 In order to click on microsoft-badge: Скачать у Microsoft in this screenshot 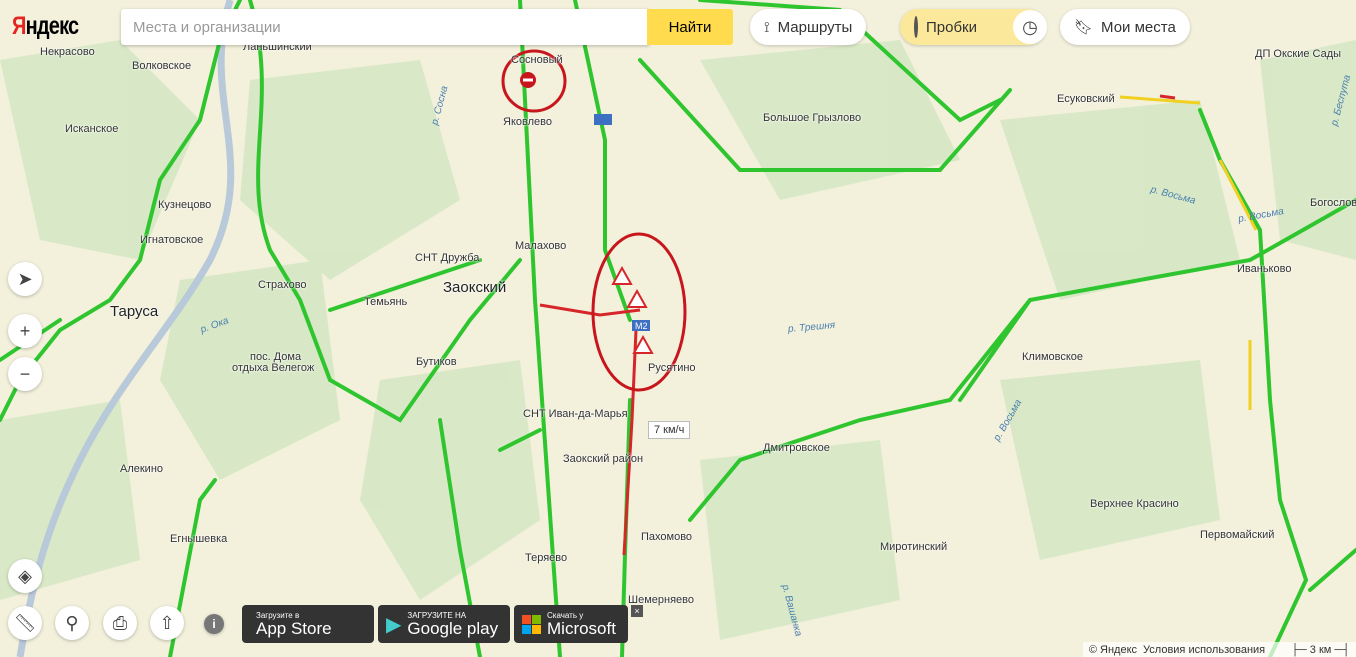, I will do `click(571, 624)`.